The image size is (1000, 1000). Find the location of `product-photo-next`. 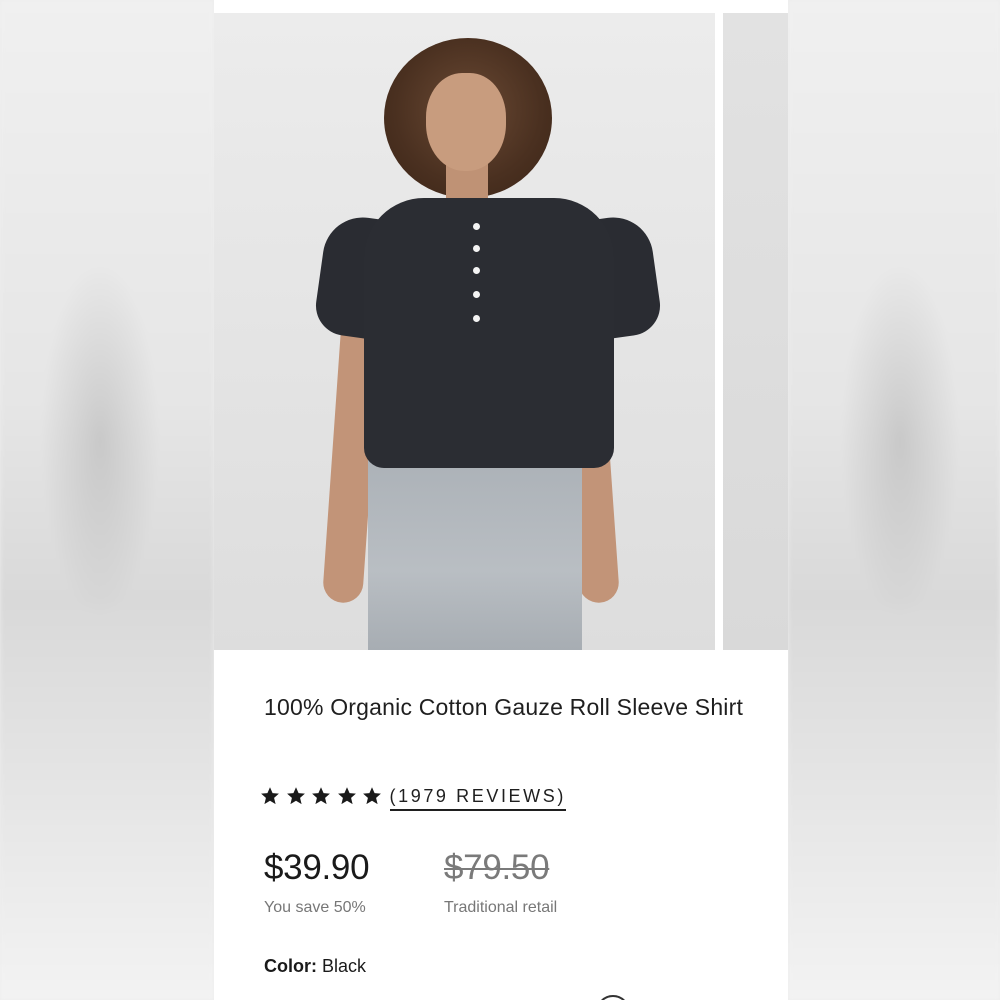

product-photo-next is located at coordinates (755, 331).